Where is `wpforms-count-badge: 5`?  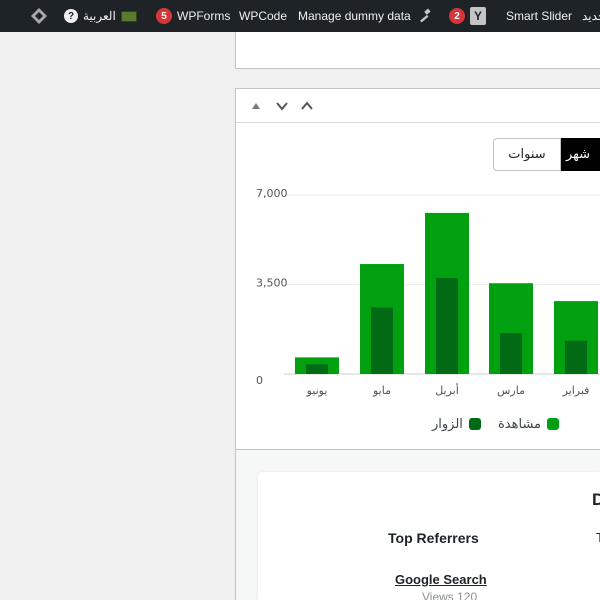 wpforms-count-badge: 5 is located at coordinates (164, 16).